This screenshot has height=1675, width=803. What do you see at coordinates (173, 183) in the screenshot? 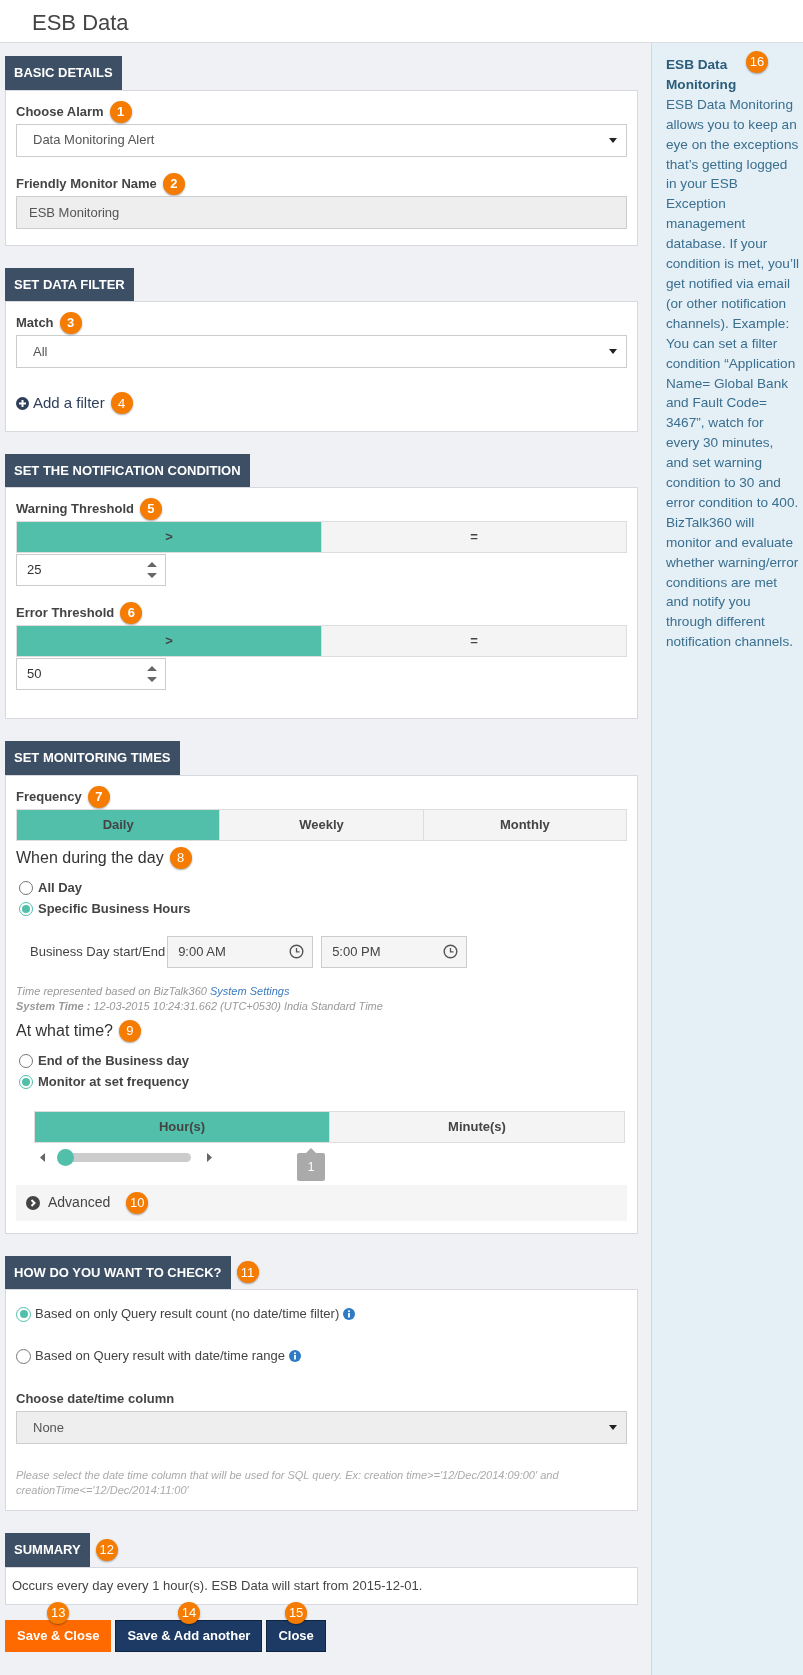
I see `number-badge: 2` at bounding box center [173, 183].